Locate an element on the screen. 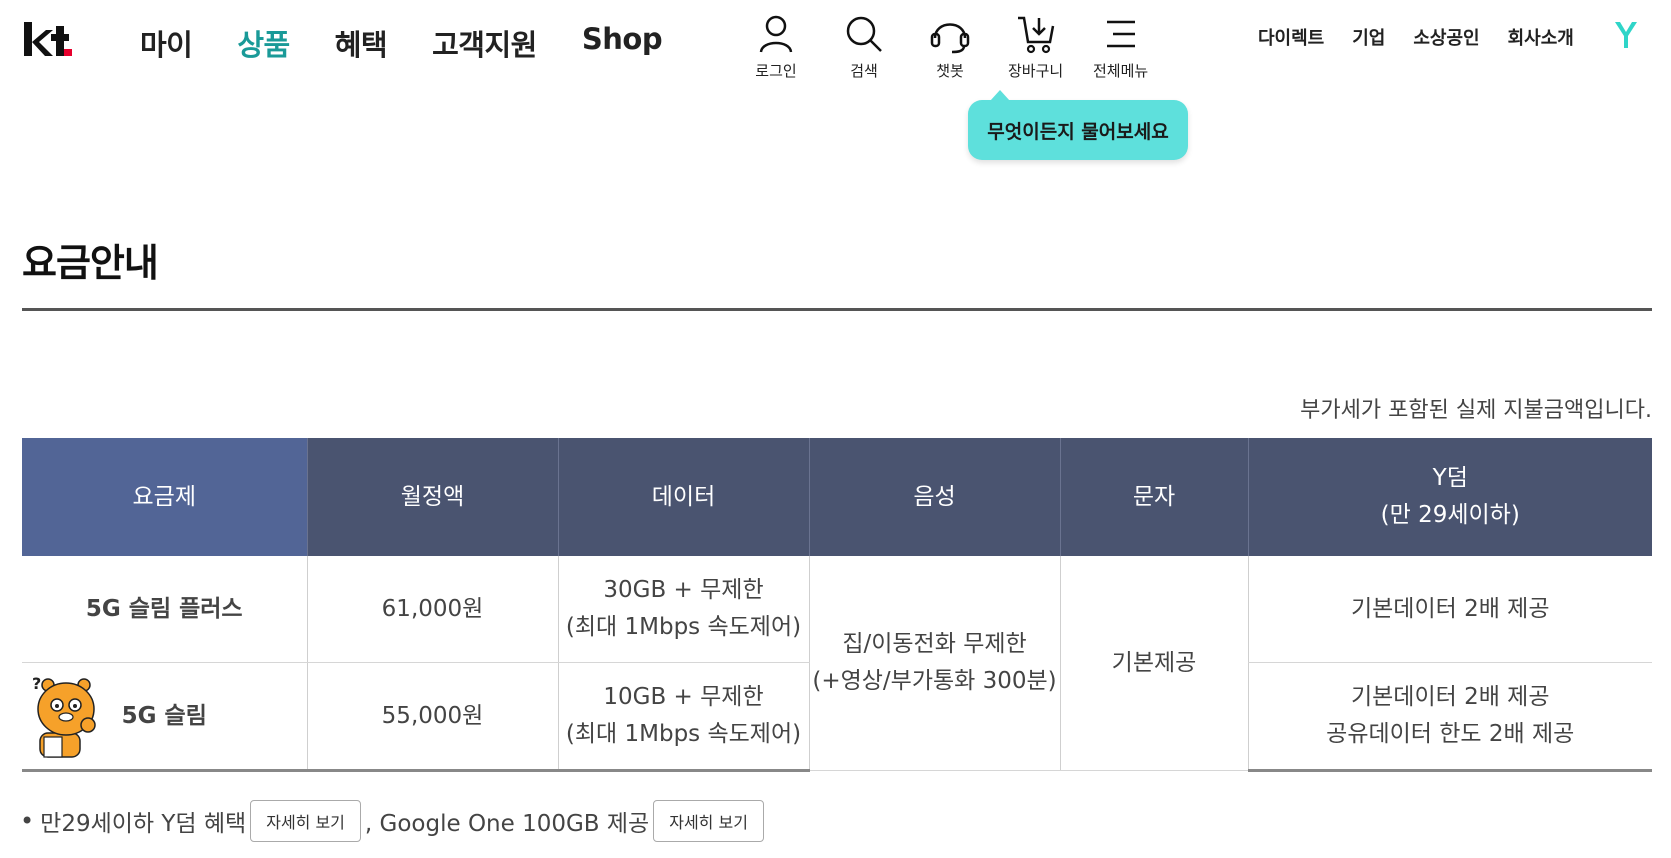  header-sms: 문자 is located at coordinates (1153, 497).